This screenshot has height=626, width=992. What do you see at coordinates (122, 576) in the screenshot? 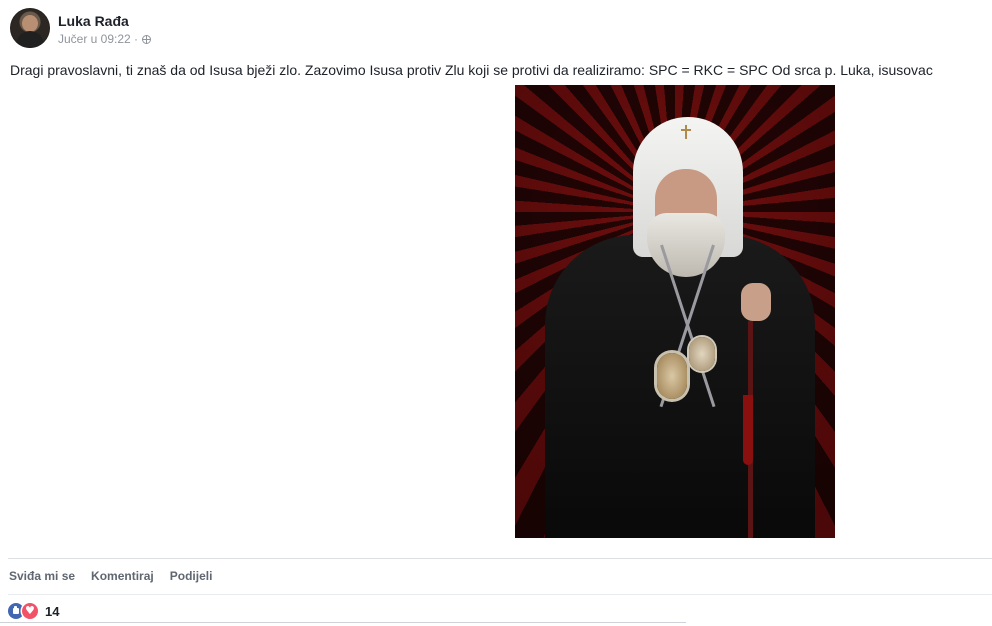
I see `comment-button: Komentiraj` at bounding box center [122, 576].